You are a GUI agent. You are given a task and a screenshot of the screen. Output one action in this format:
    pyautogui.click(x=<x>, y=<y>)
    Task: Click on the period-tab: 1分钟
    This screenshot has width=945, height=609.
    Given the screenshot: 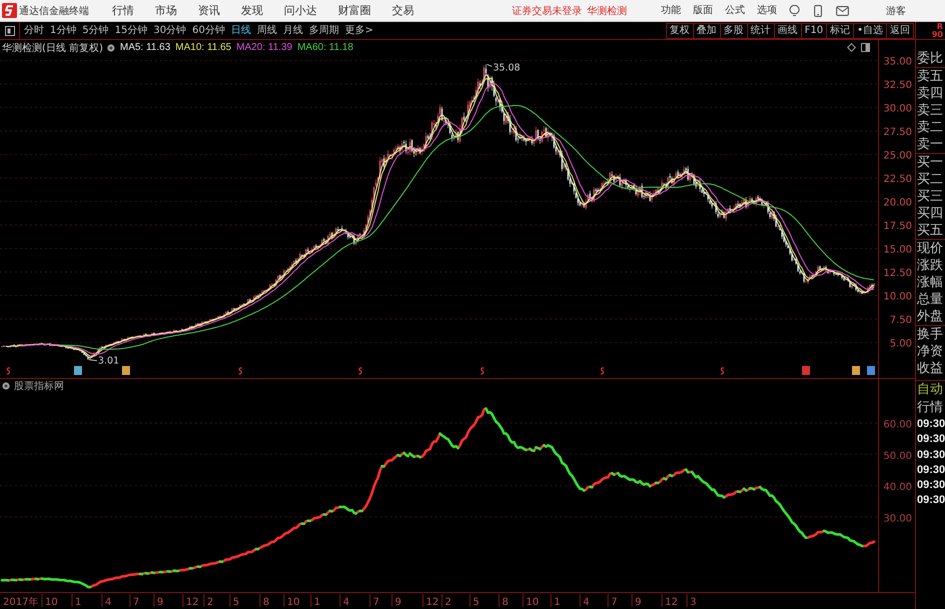 What is the action you would take?
    pyautogui.click(x=63, y=31)
    